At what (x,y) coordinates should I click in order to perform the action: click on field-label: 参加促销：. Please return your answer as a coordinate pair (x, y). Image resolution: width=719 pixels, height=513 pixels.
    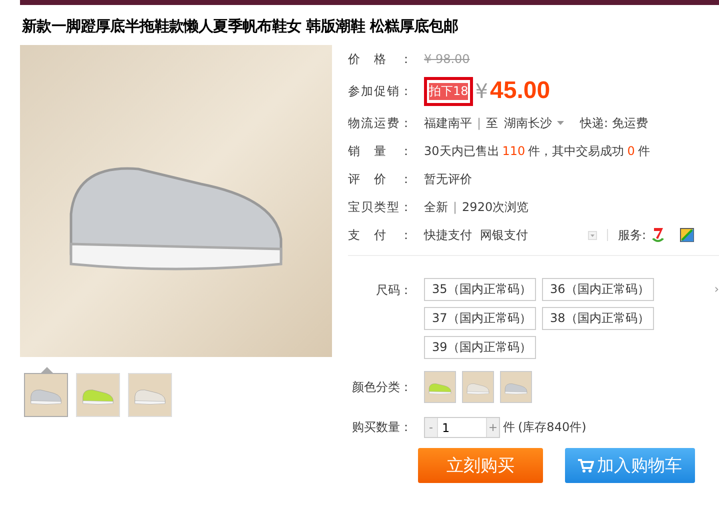
    Looking at the image, I should click on (380, 91).